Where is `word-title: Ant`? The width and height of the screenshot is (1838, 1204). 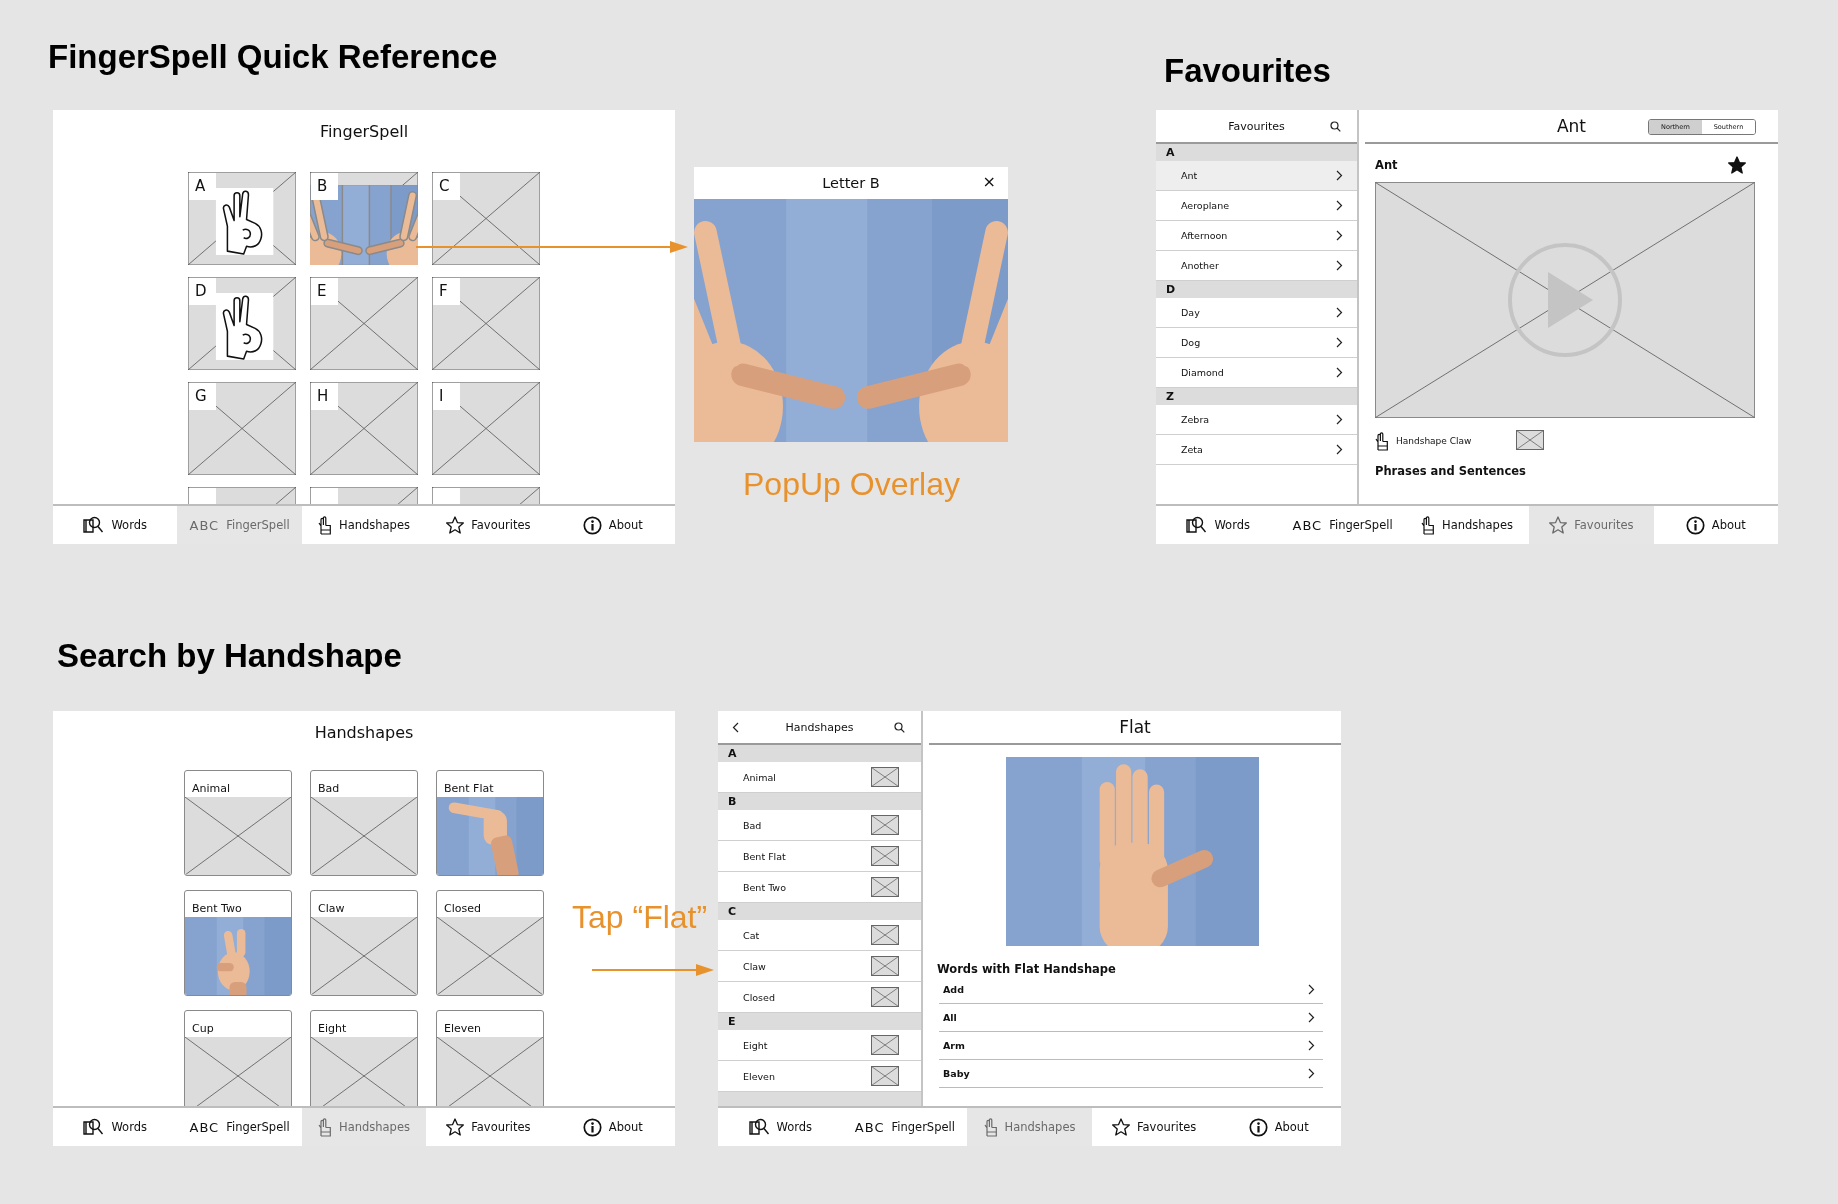
word-title: Ant is located at coordinates (1386, 165).